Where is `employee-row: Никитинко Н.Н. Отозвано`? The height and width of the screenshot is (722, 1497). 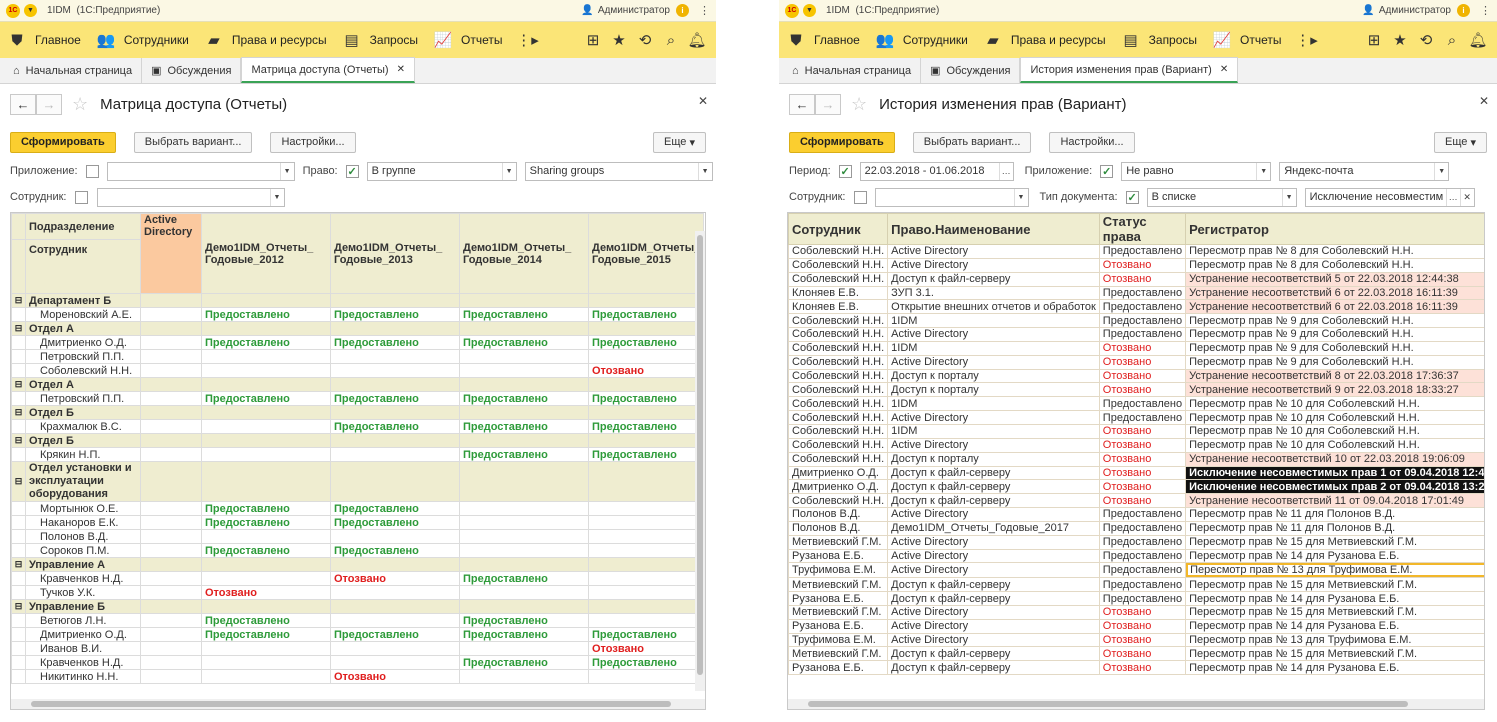
employee-row: Никитинко Н.Н. Отозвано is located at coordinates (358, 676).